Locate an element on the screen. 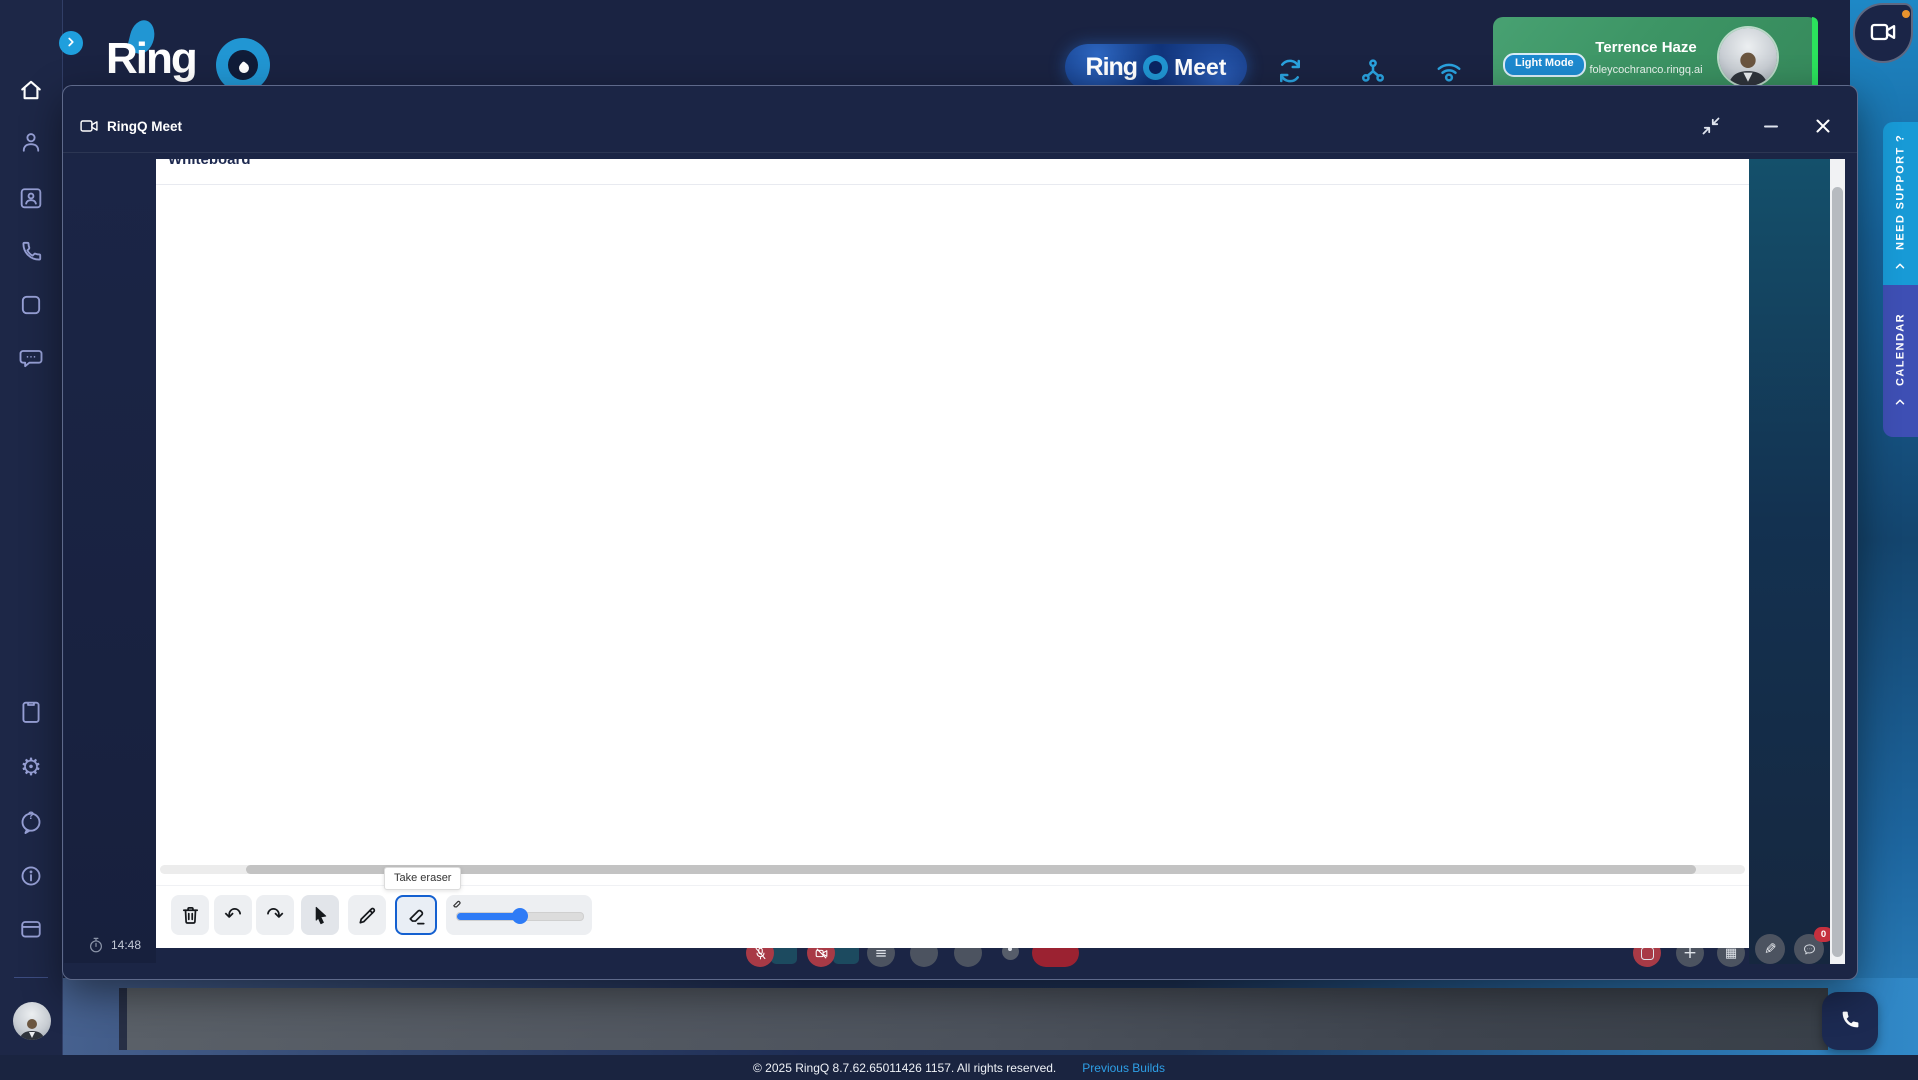  share-nodes-button is located at coordinates (1373, 71).